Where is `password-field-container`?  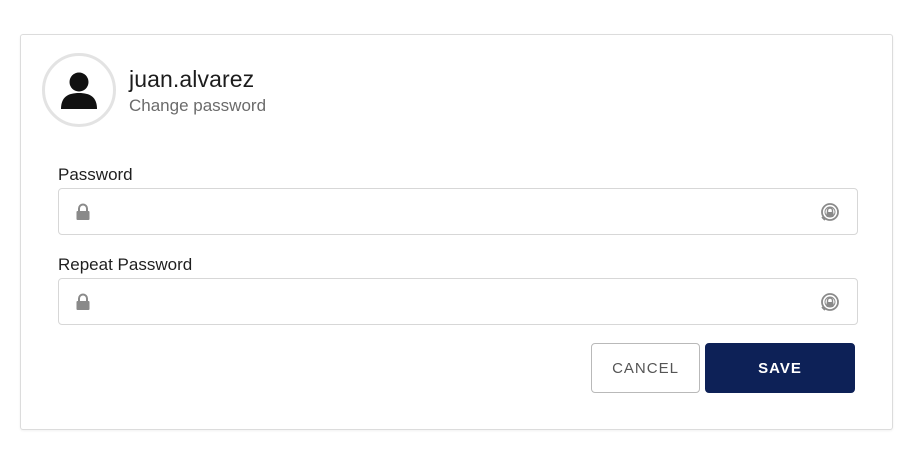 password-field-container is located at coordinates (458, 211).